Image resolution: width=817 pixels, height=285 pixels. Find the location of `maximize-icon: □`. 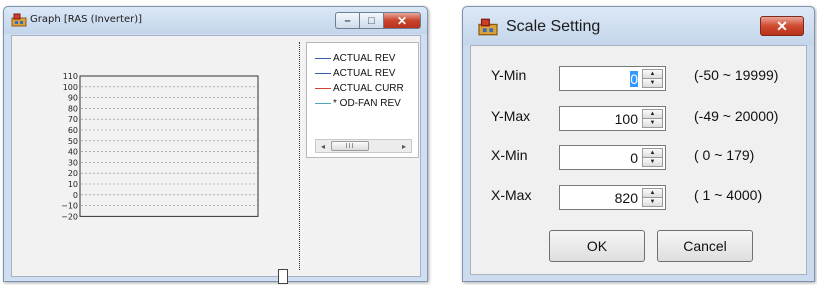

maximize-icon: □ is located at coordinates (371, 20).